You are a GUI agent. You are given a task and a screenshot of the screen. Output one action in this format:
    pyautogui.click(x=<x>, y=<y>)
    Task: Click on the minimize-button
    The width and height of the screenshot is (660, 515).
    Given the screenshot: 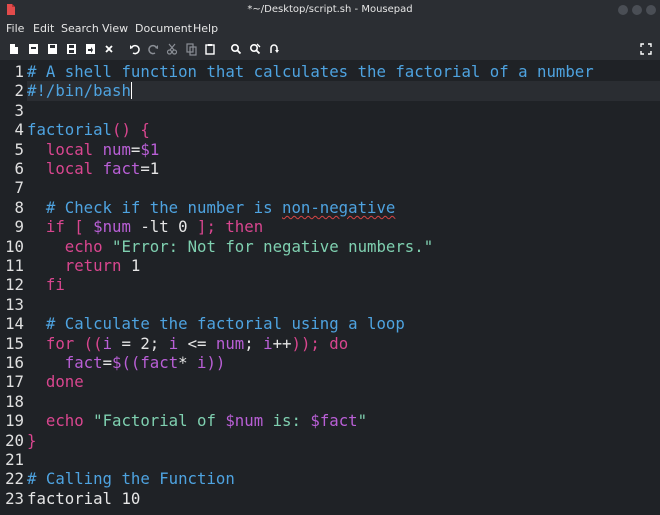 What is the action you would take?
    pyautogui.click(x=623, y=10)
    